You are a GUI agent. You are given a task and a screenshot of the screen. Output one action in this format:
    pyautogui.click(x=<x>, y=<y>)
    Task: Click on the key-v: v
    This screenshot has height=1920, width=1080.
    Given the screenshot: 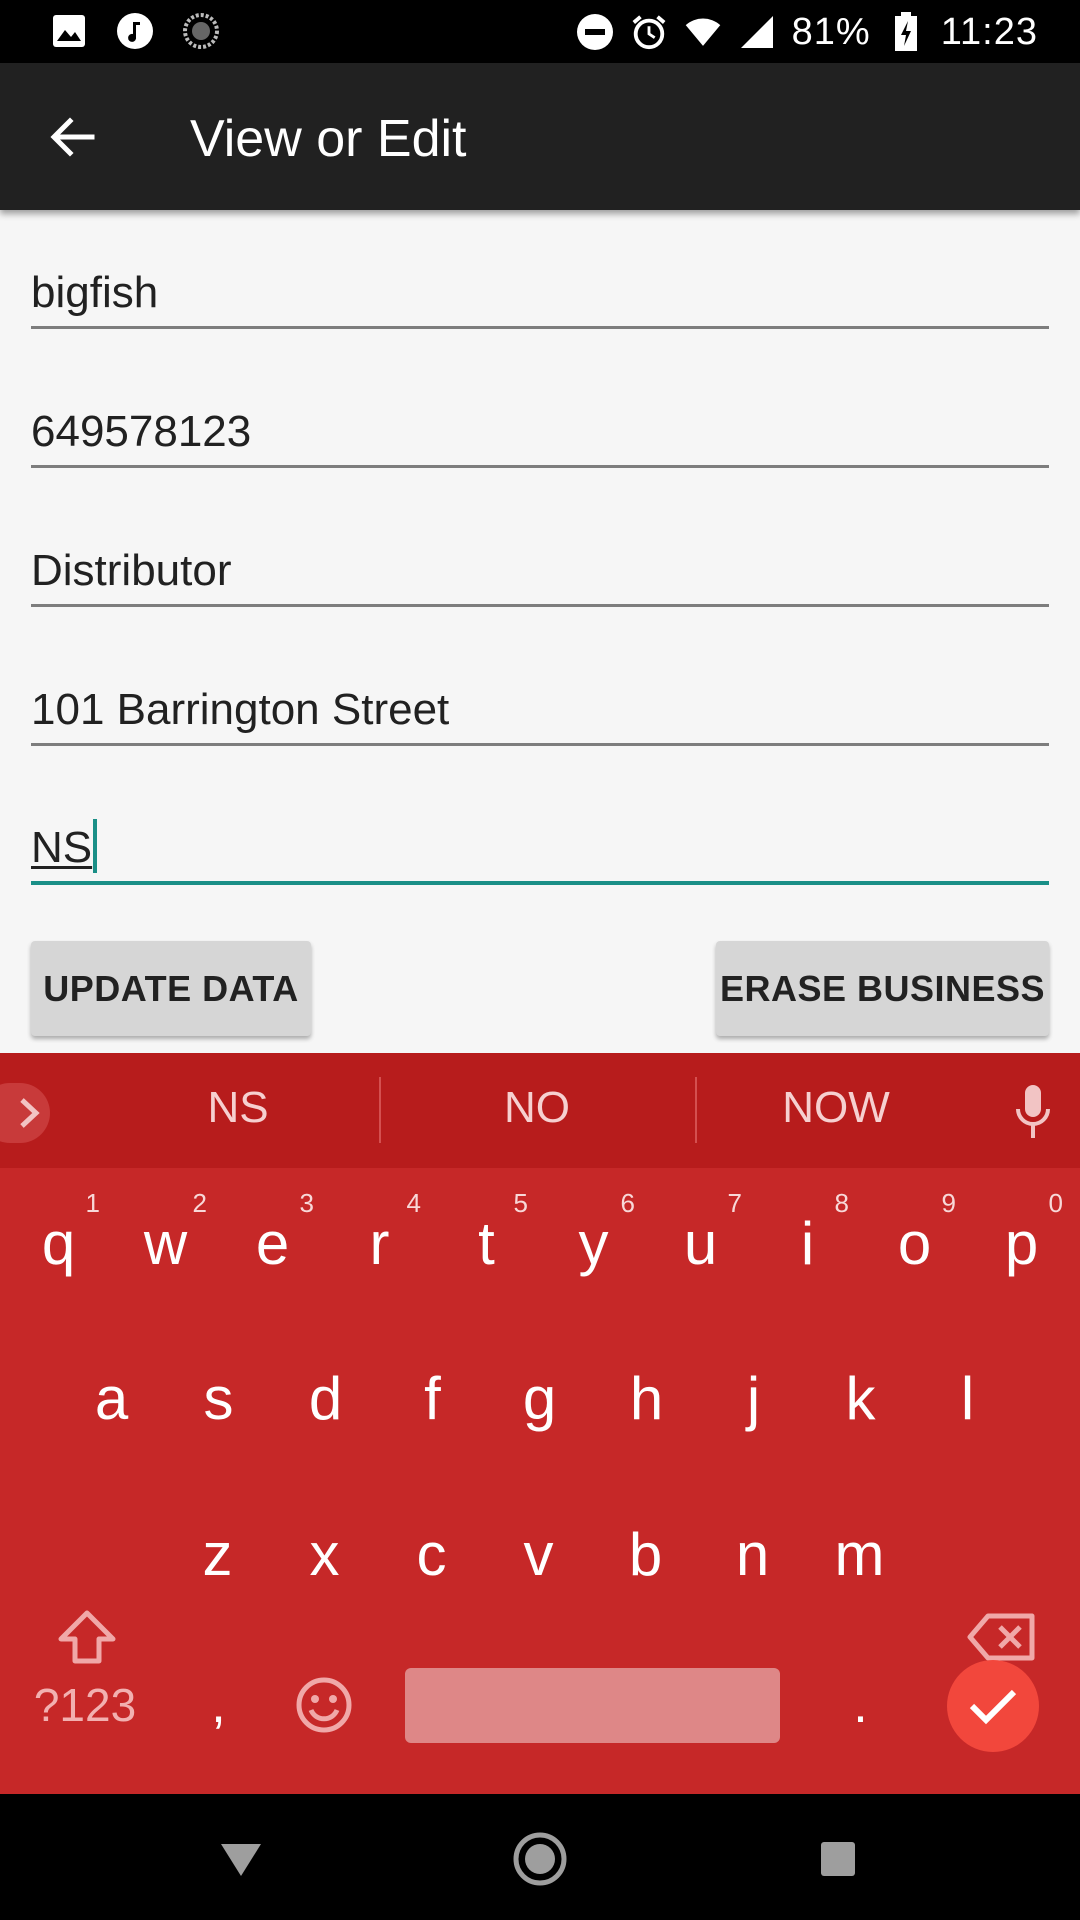 What is the action you would take?
    pyautogui.click(x=538, y=1554)
    